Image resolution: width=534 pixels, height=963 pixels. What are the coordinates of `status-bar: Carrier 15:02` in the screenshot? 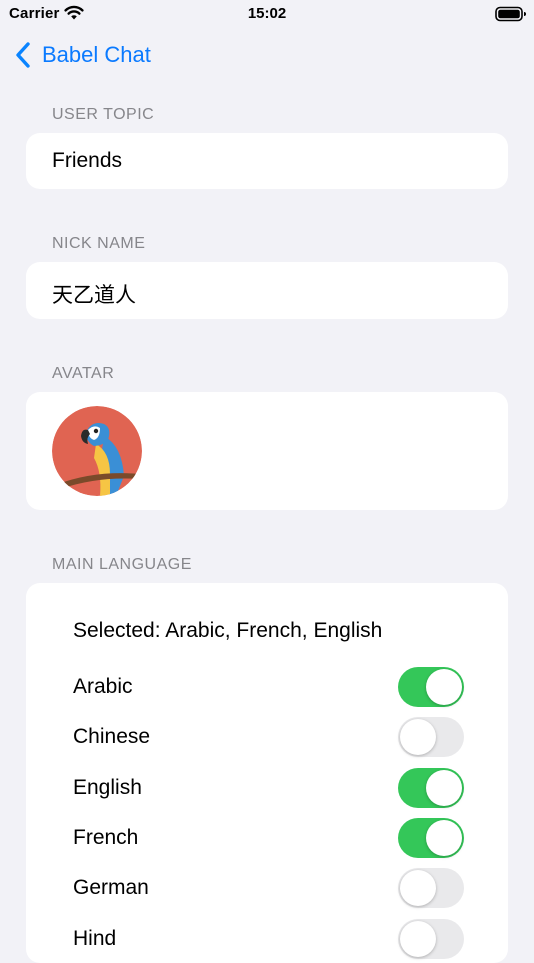 It's located at (267, 15).